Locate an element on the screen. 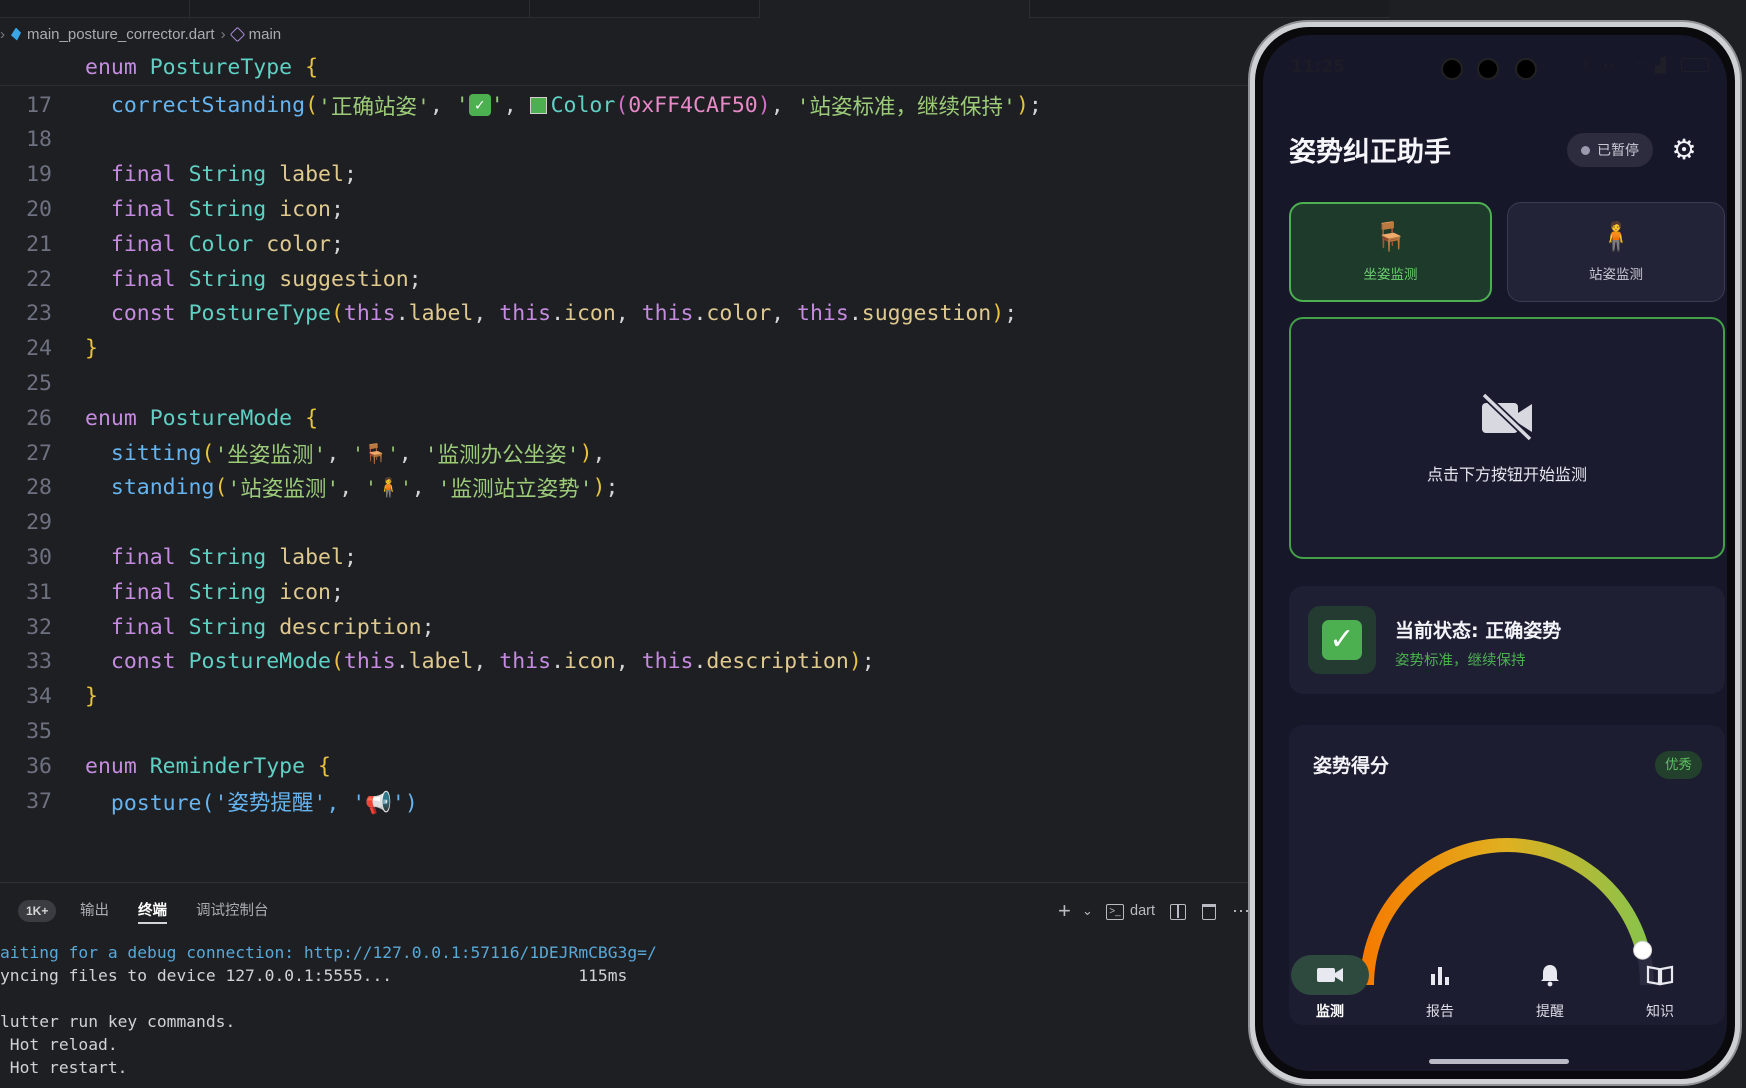 Image resolution: width=1746 pixels, height=1088 pixels. nav-item-report: 报告 is located at coordinates (1440, 1000).